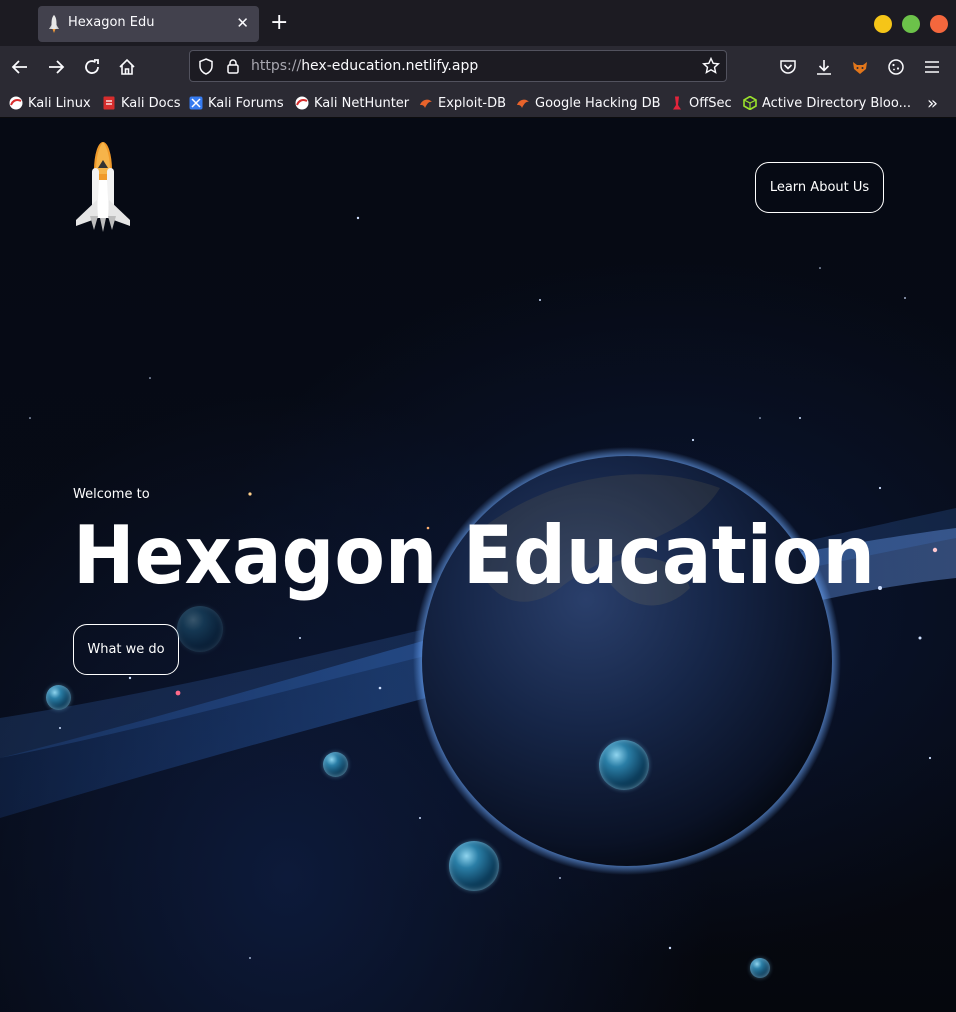 Image resolution: width=956 pixels, height=1012 pixels. Describe the element at coordinates (206, 66) in the screenshot. I see `shield-icon` at that location.